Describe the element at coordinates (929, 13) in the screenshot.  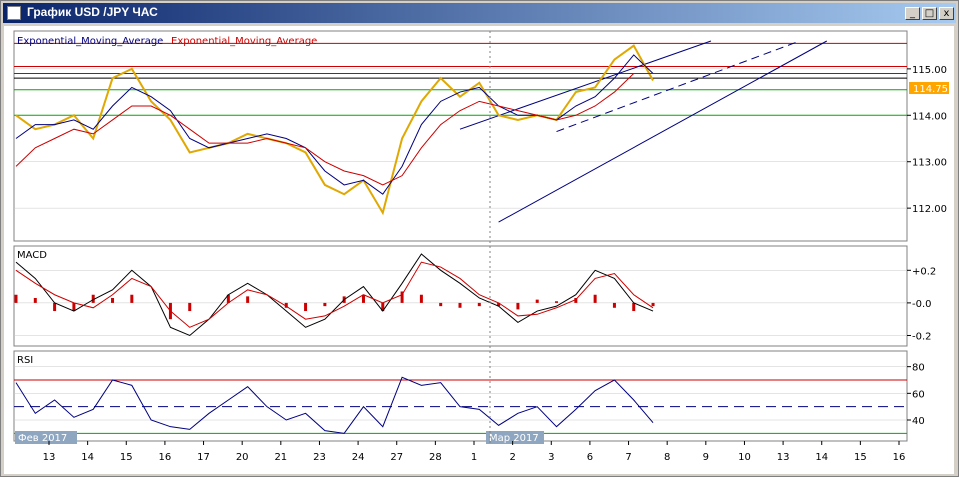
I see `maximize-button: □` at that location.